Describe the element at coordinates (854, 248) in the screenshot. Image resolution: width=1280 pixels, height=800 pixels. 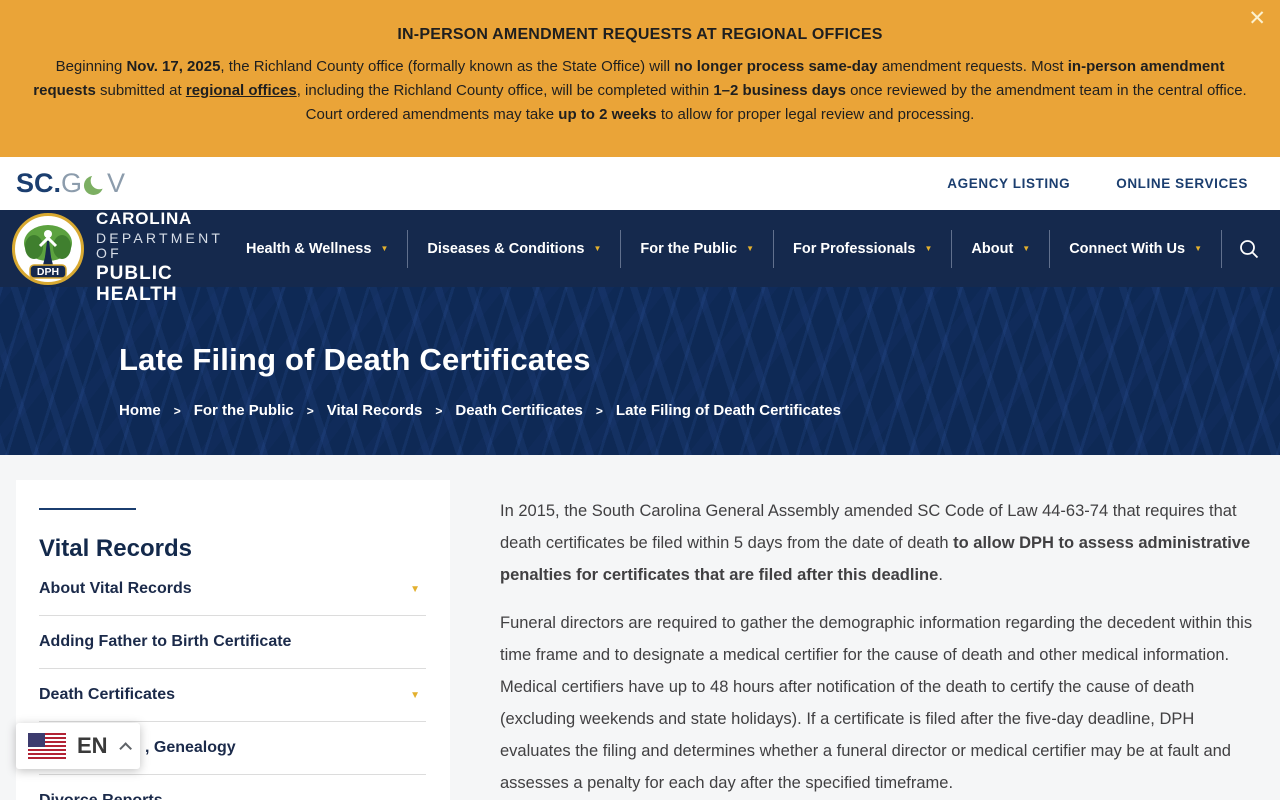
I see `nav-item-label: For Professionals` at that location.